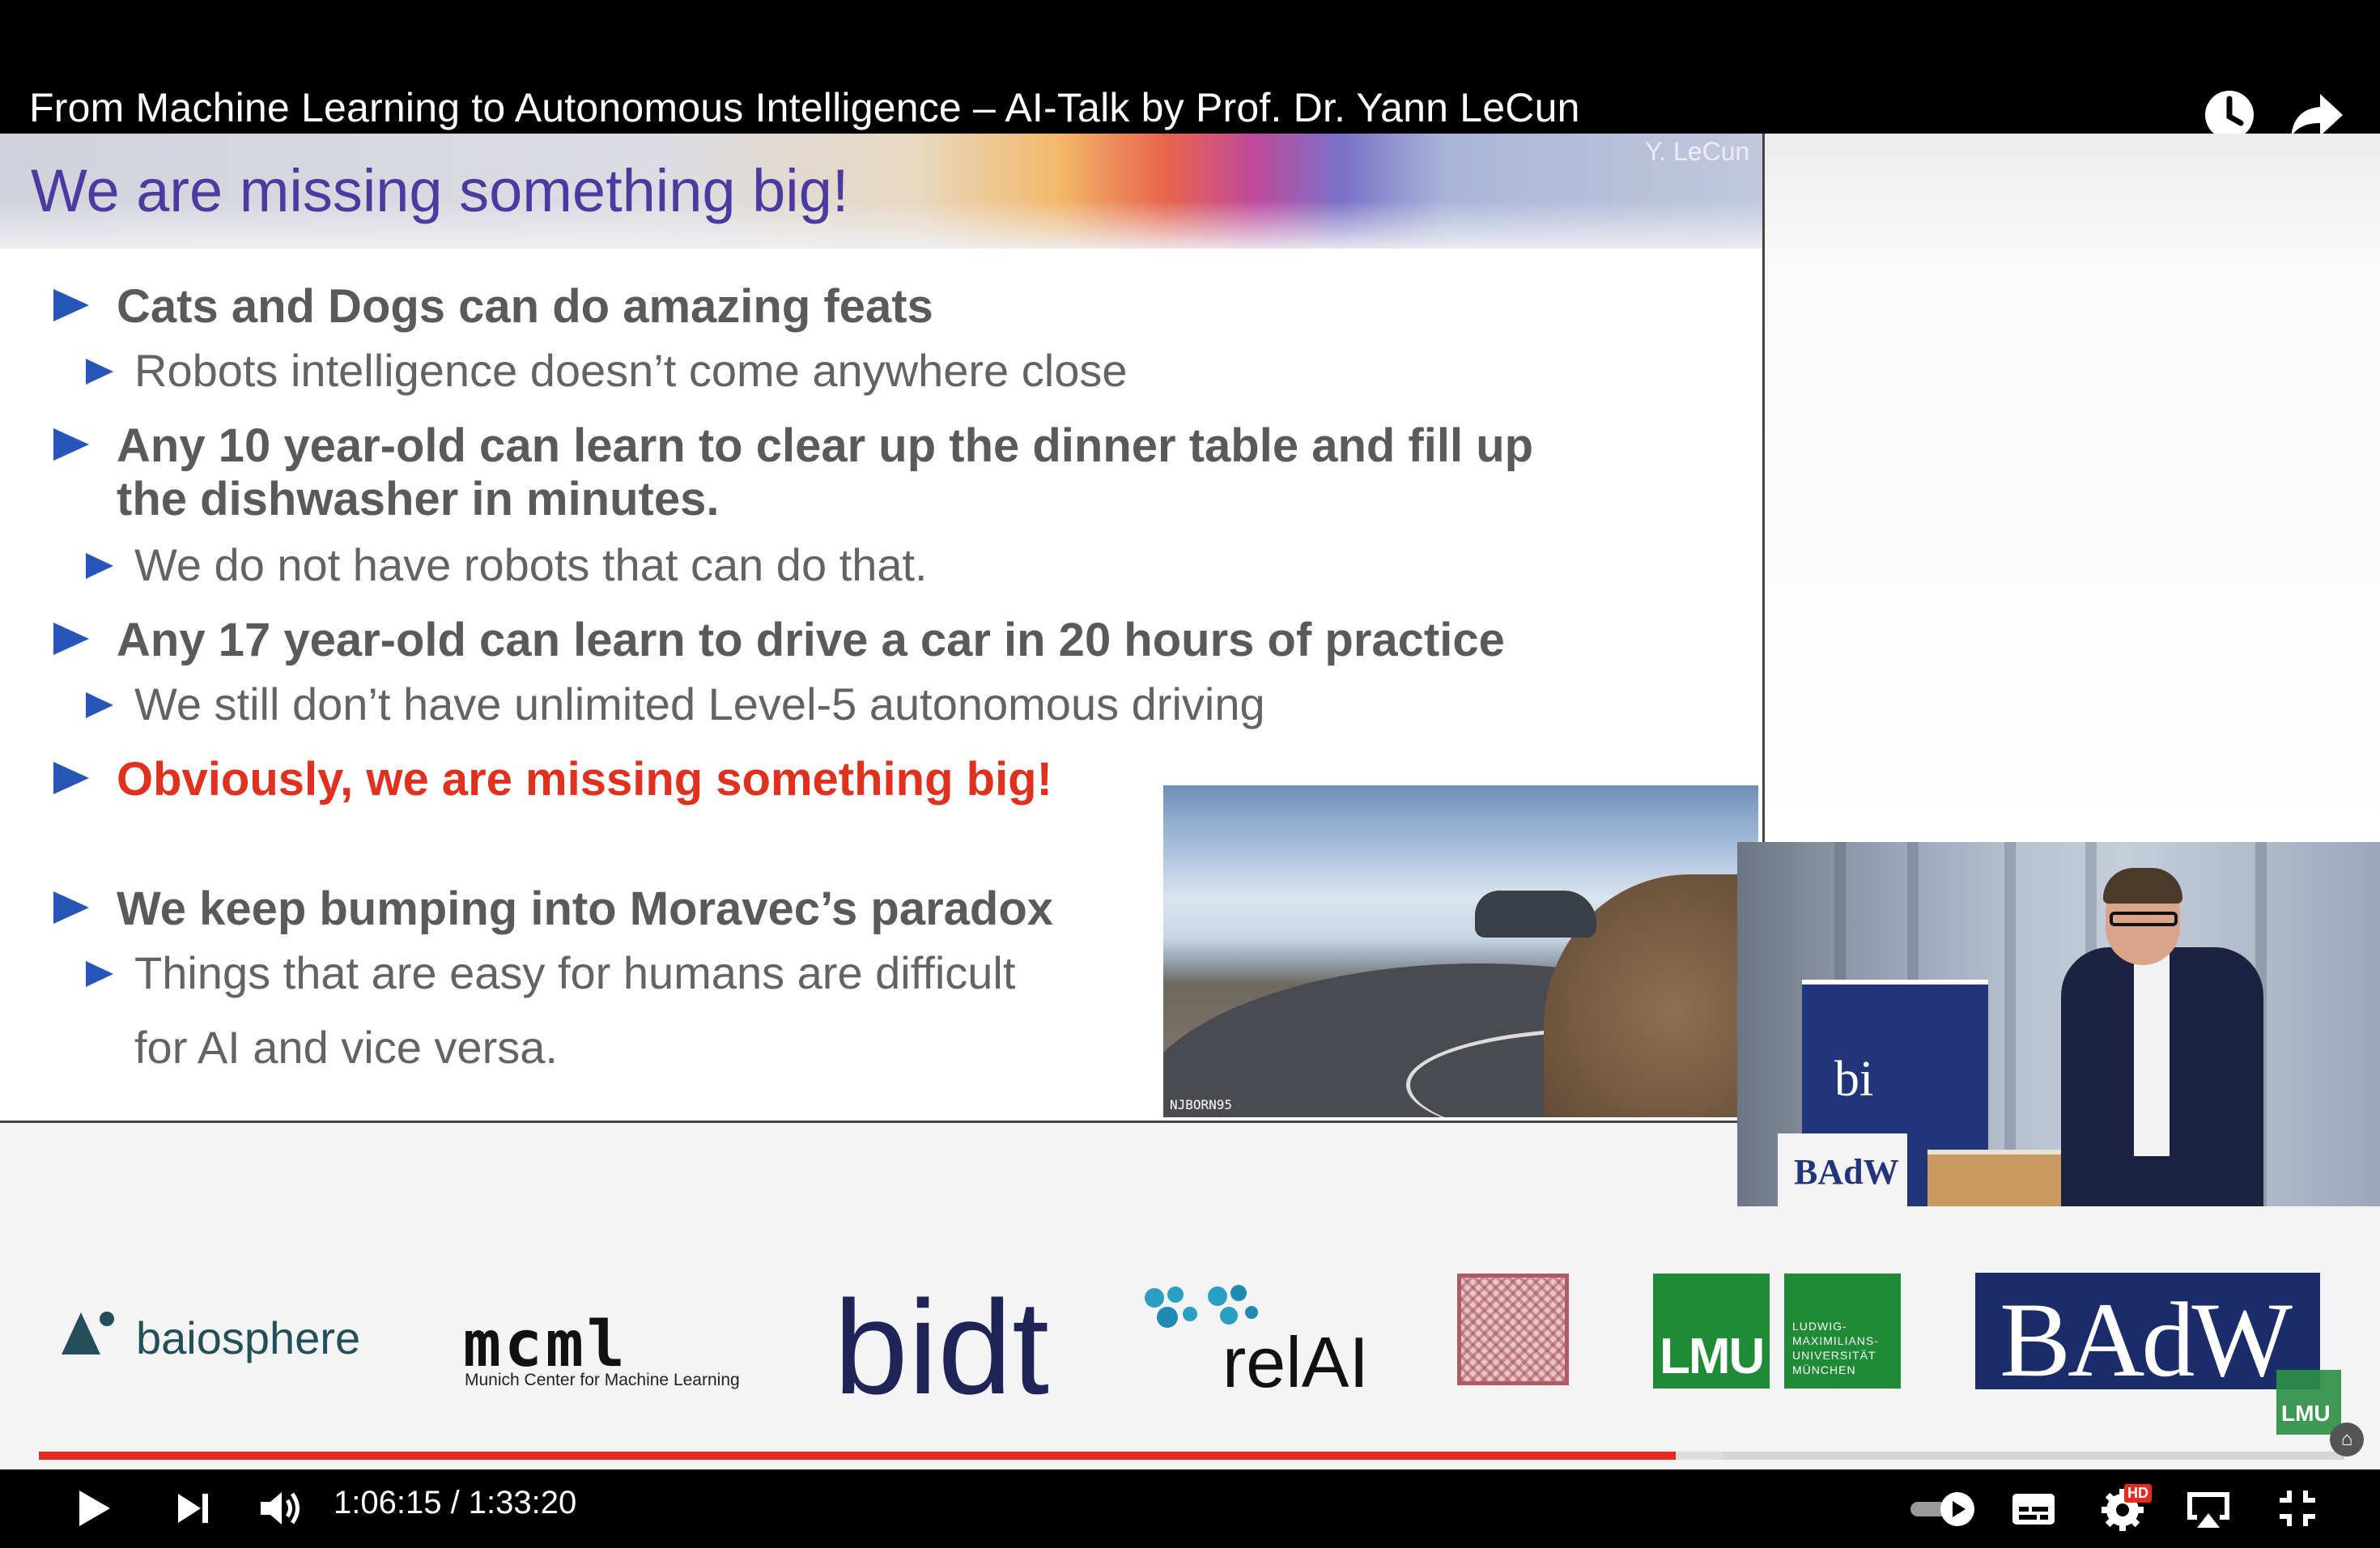 This screenshot has height=1548, width=2380. I want to click on lmu-name-text: LUDWIG- MAXIMILIANS- UNIVERSITÄT MÜNCHEN, so click(1835, 1348).